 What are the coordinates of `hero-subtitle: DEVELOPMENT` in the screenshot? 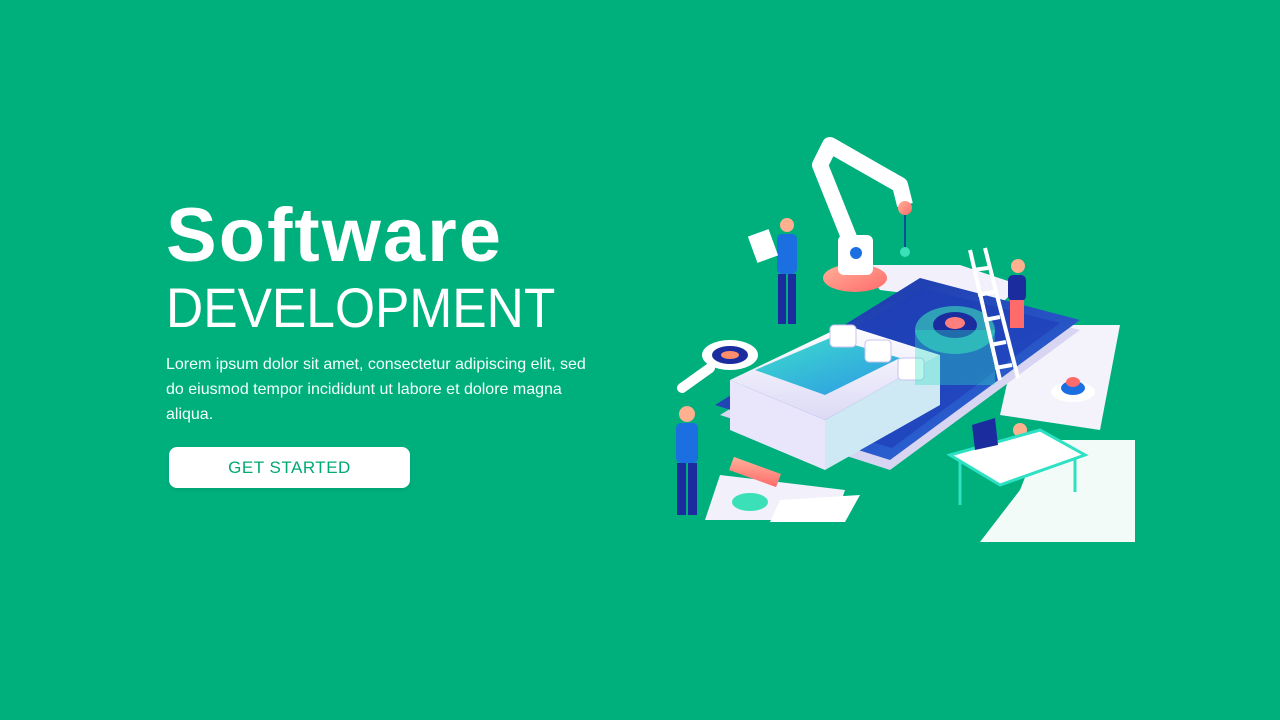 It's located at (361, 307).